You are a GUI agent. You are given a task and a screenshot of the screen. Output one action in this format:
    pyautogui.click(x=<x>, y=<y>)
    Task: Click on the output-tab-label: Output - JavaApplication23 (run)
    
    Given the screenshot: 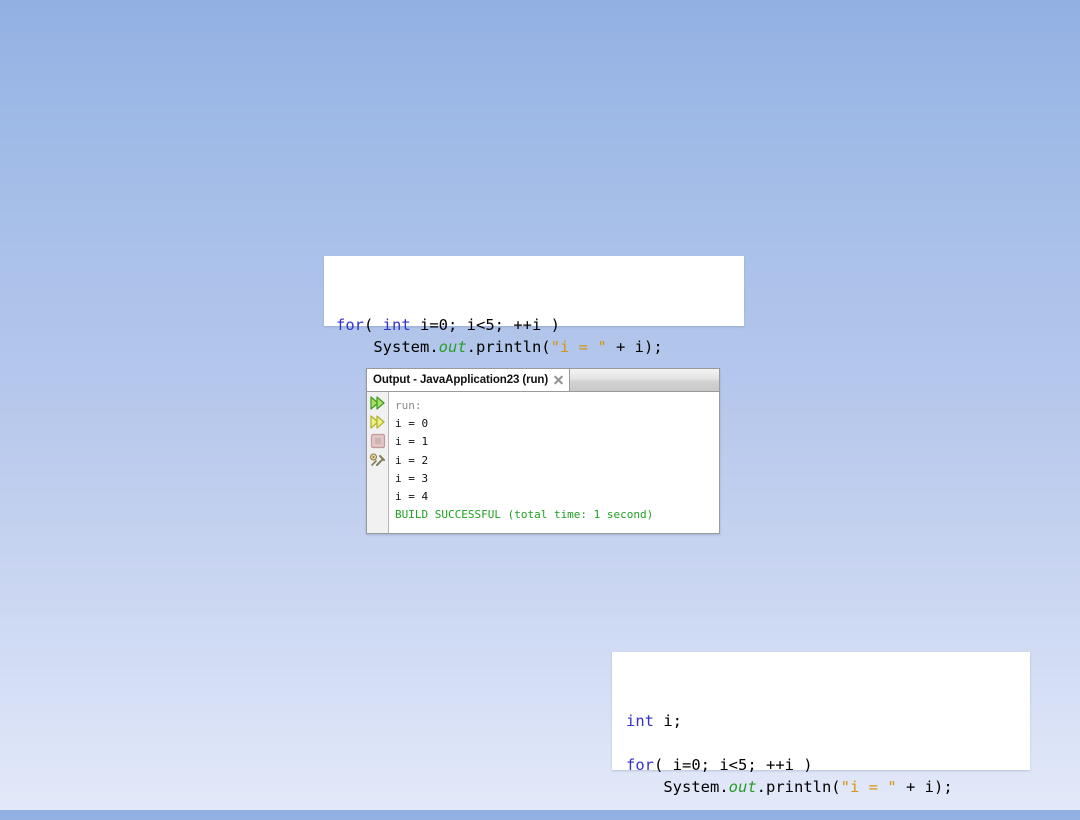 What is the action you would take?
    pyautogui.click(x=461, y=380)
    